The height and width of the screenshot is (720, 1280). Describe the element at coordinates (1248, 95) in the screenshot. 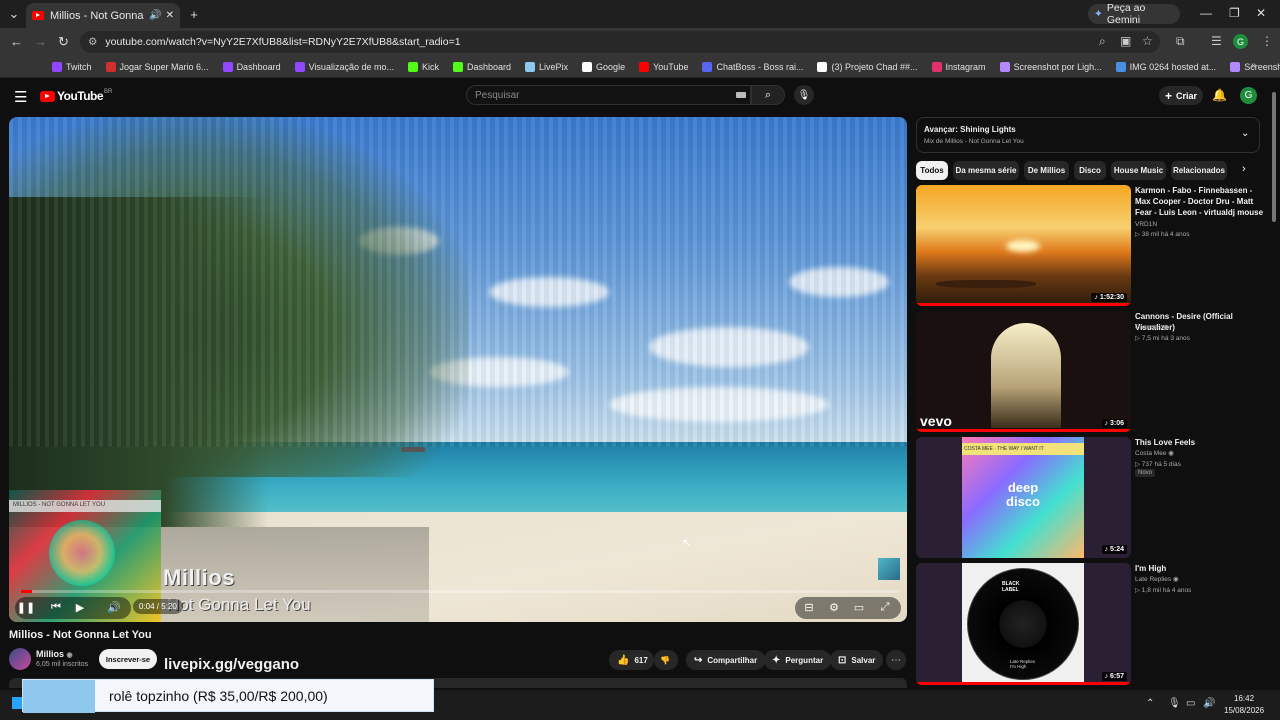

I see `account-avatar: G` at that location.